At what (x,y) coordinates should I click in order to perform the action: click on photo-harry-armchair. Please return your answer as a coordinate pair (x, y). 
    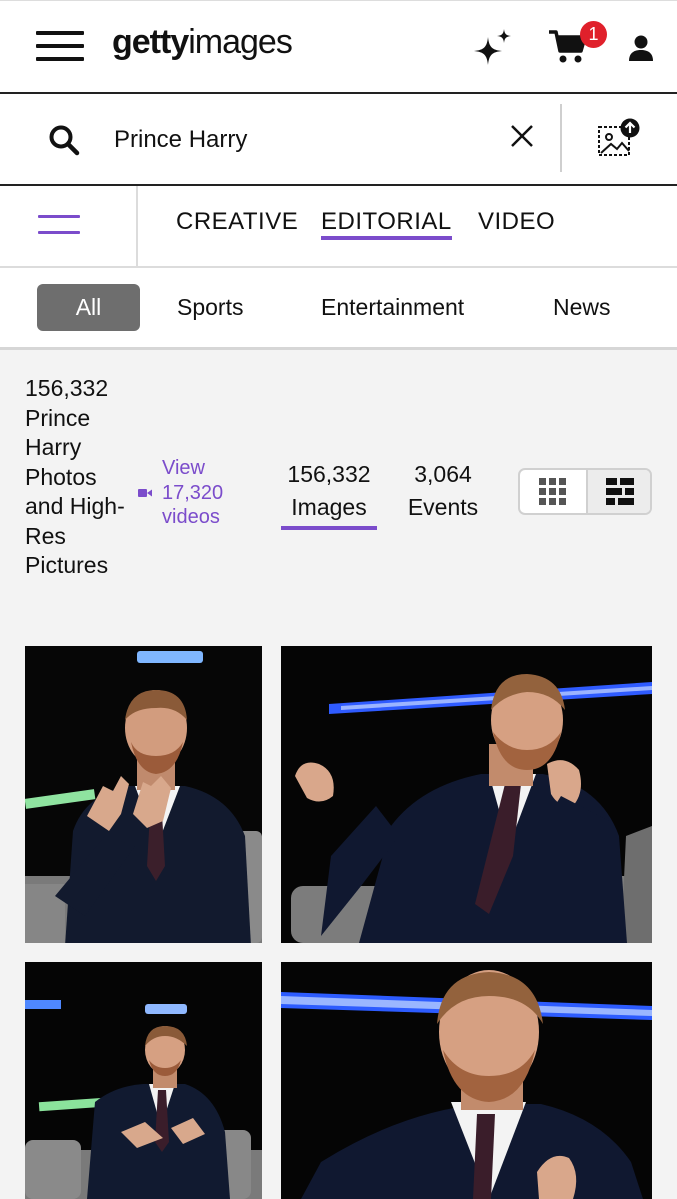
    Looking at the image, I should click on (143, 1080).